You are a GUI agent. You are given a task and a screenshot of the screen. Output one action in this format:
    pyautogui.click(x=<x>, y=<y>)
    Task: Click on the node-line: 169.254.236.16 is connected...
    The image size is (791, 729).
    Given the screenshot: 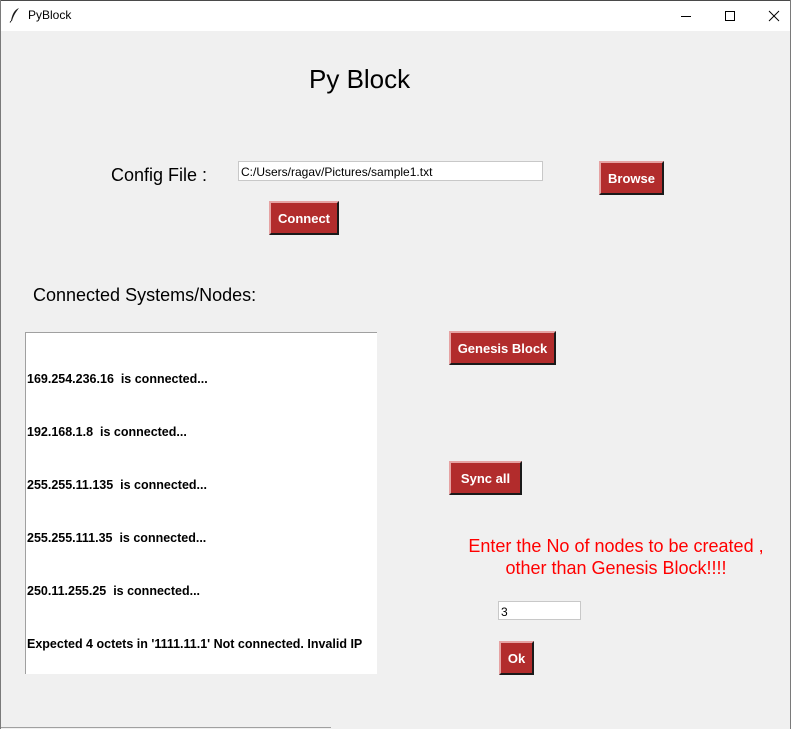 What is the action you would take?
    pyautogui.click(x=117, y=379)
    